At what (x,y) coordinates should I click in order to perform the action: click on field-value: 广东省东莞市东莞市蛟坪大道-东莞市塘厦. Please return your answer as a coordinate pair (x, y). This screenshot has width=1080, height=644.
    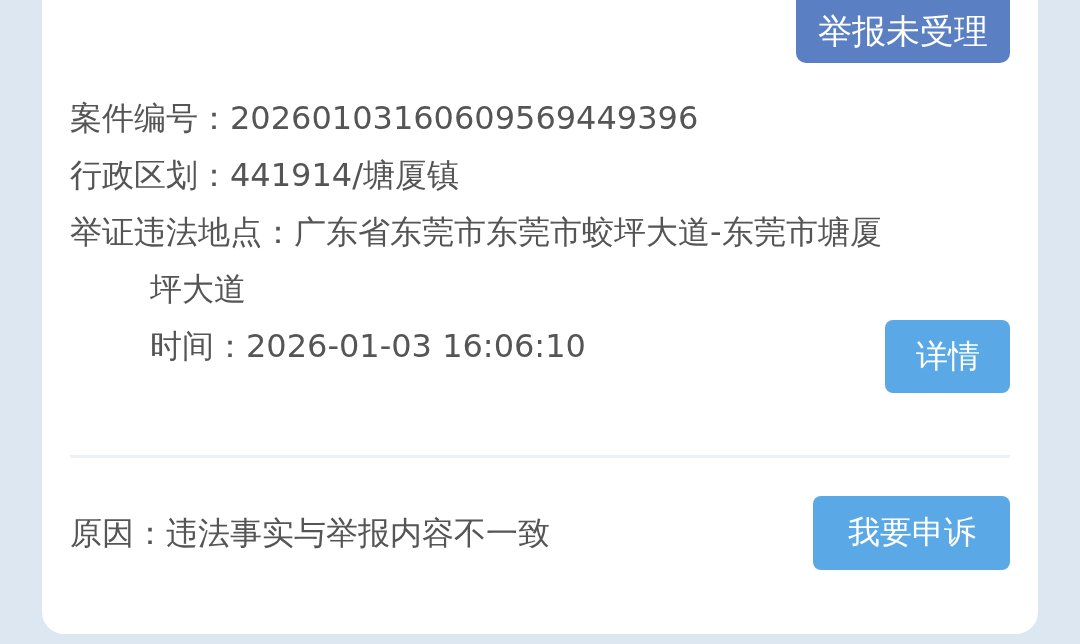
    Looking at the image, I should click on (588, 232).